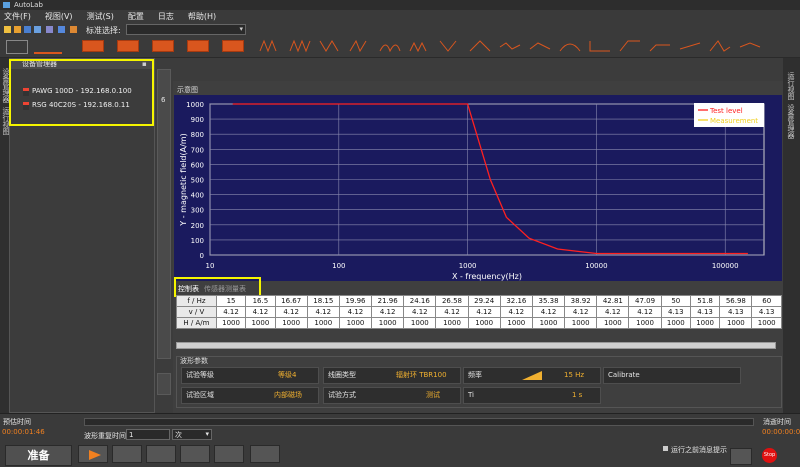  Describe the element at coordinates (93, 454) in the screenshot. I see `play-button` at that location.